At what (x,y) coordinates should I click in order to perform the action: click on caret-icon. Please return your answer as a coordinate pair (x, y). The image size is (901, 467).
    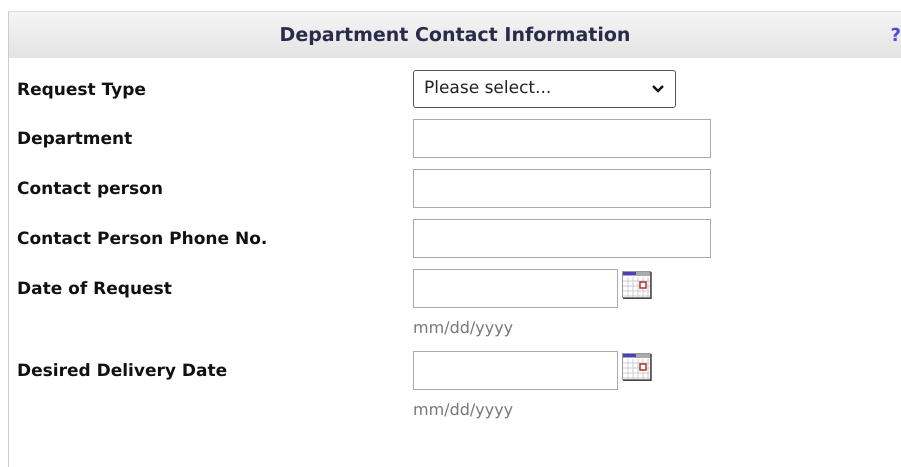
    Looking at the image, I should click on (658, 89).